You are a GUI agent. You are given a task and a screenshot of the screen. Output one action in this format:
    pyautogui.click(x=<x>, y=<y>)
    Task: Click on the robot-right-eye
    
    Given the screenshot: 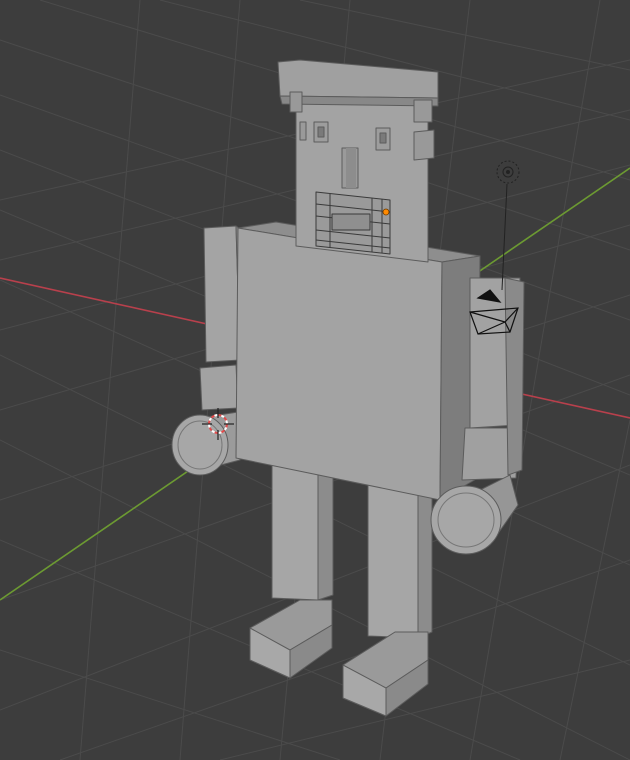 What is the action you would take?
    pyautogui.click(x=383, y=139)
    